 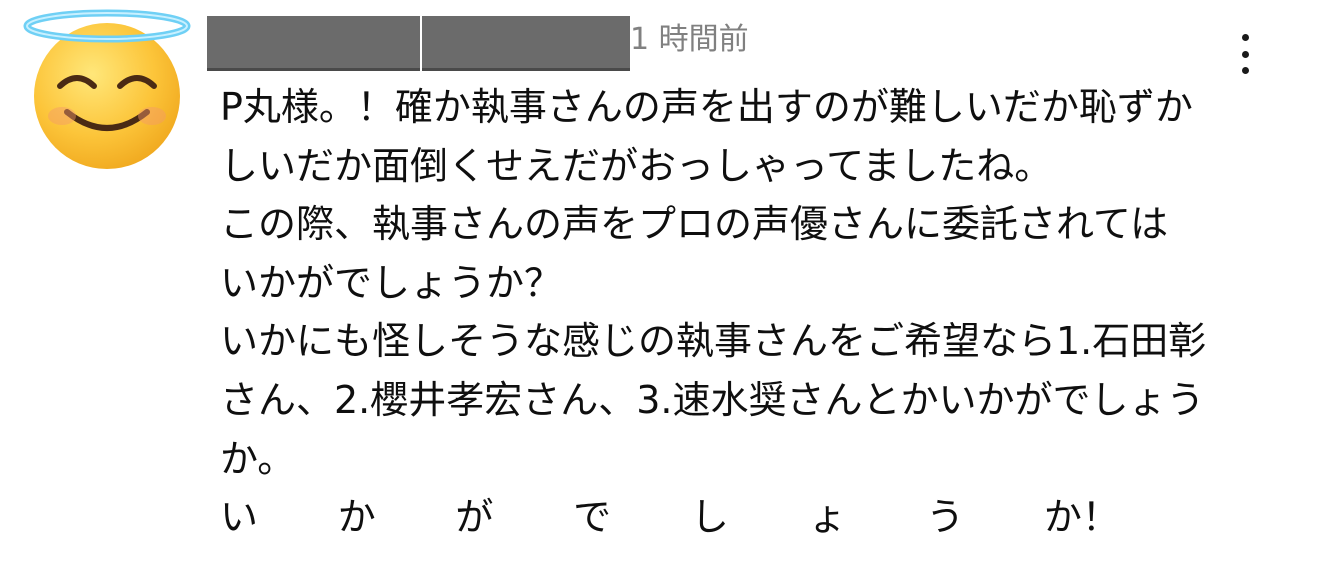 What do you see at coordinates (356, 517) in the screenshot?
I see `spaced-char: か` at bounding box center [356, 517].